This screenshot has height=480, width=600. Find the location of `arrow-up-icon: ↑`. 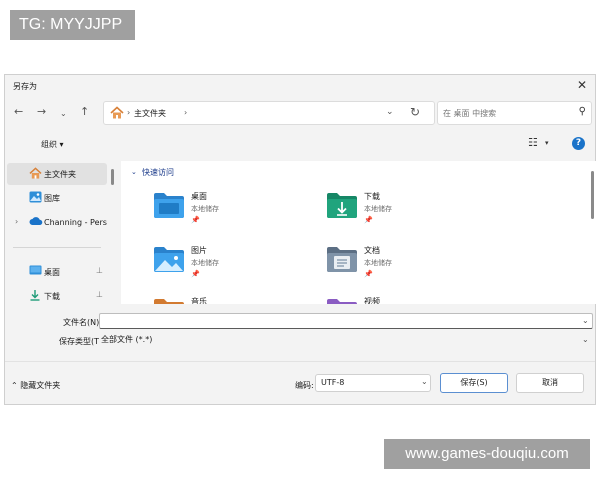

arrow-up-icon: ↑ is located at coordinates (84, 112).